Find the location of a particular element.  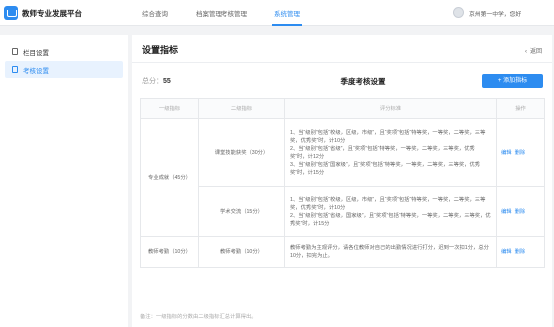

header-level1: 一级指标 is located at coordinates (169, 108).